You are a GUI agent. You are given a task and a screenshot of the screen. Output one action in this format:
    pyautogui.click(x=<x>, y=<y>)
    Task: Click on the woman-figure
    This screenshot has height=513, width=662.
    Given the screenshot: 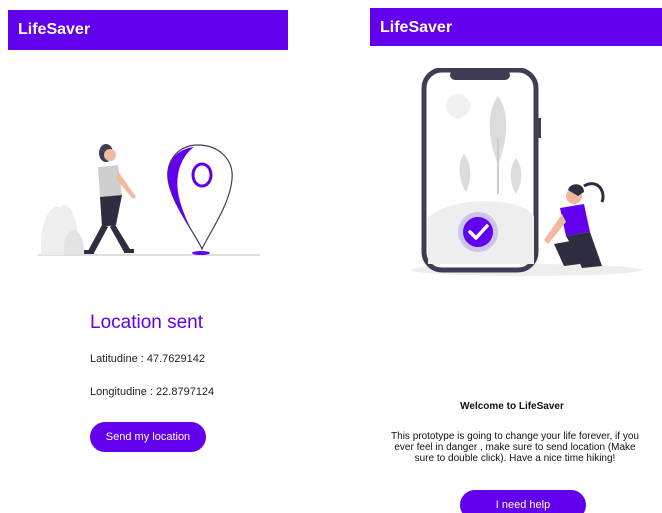 What is the action you would take?
    pyautogui.click(x=110, y=199)
    